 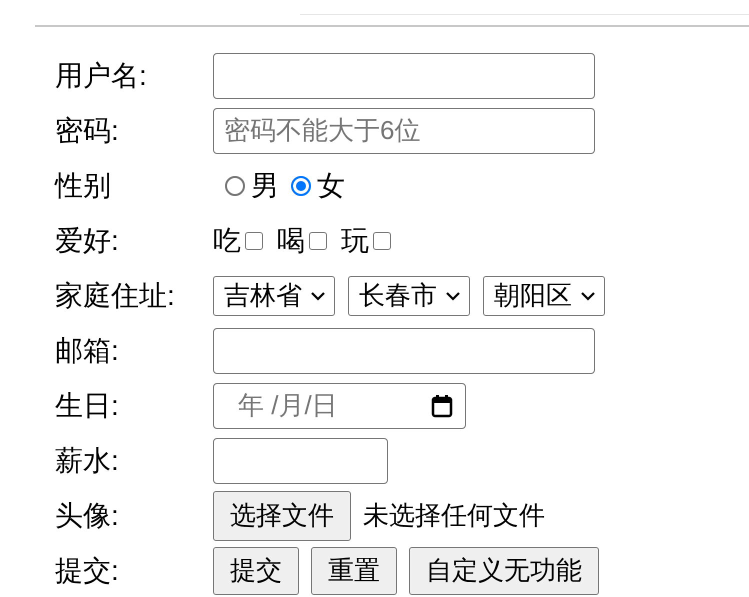 I want to click on choose-file-button: 选择文件, so click(x=282, y=515).